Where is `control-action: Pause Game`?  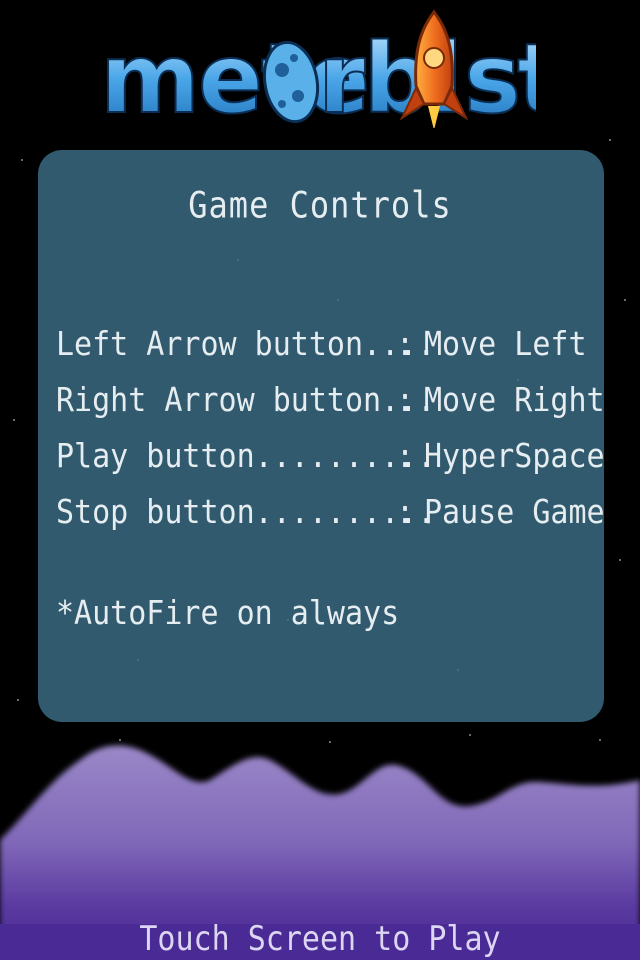
control-action: Pause Game is located at coordinates (514, 512).